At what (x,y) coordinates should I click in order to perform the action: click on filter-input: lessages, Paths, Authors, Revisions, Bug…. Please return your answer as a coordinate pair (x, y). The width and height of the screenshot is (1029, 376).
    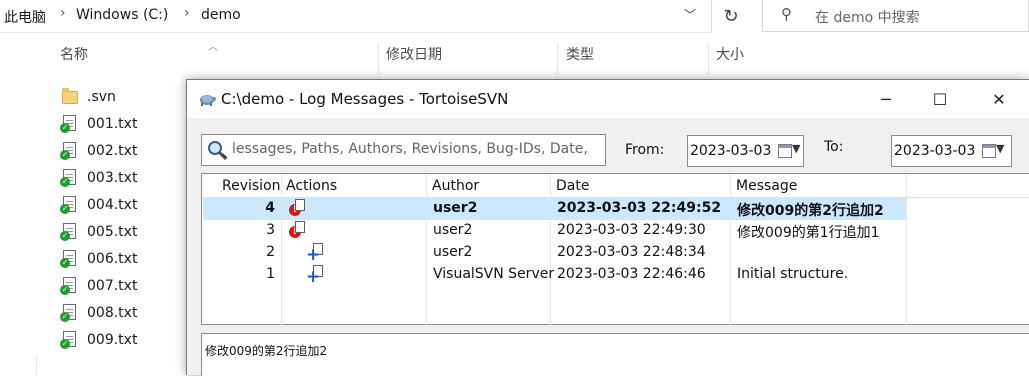
    Looking at the image, I should click on (403, 150).